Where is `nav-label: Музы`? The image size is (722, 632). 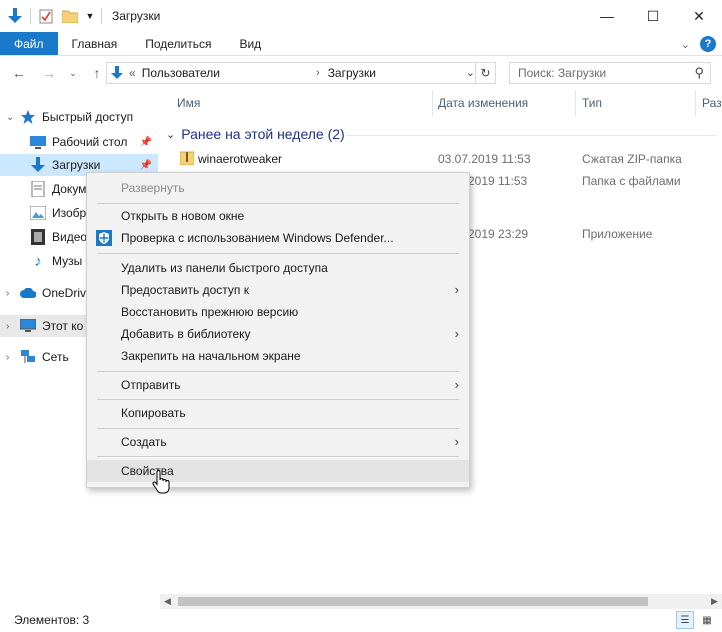 nav-label: Музы is located at coordinates (67, 261).